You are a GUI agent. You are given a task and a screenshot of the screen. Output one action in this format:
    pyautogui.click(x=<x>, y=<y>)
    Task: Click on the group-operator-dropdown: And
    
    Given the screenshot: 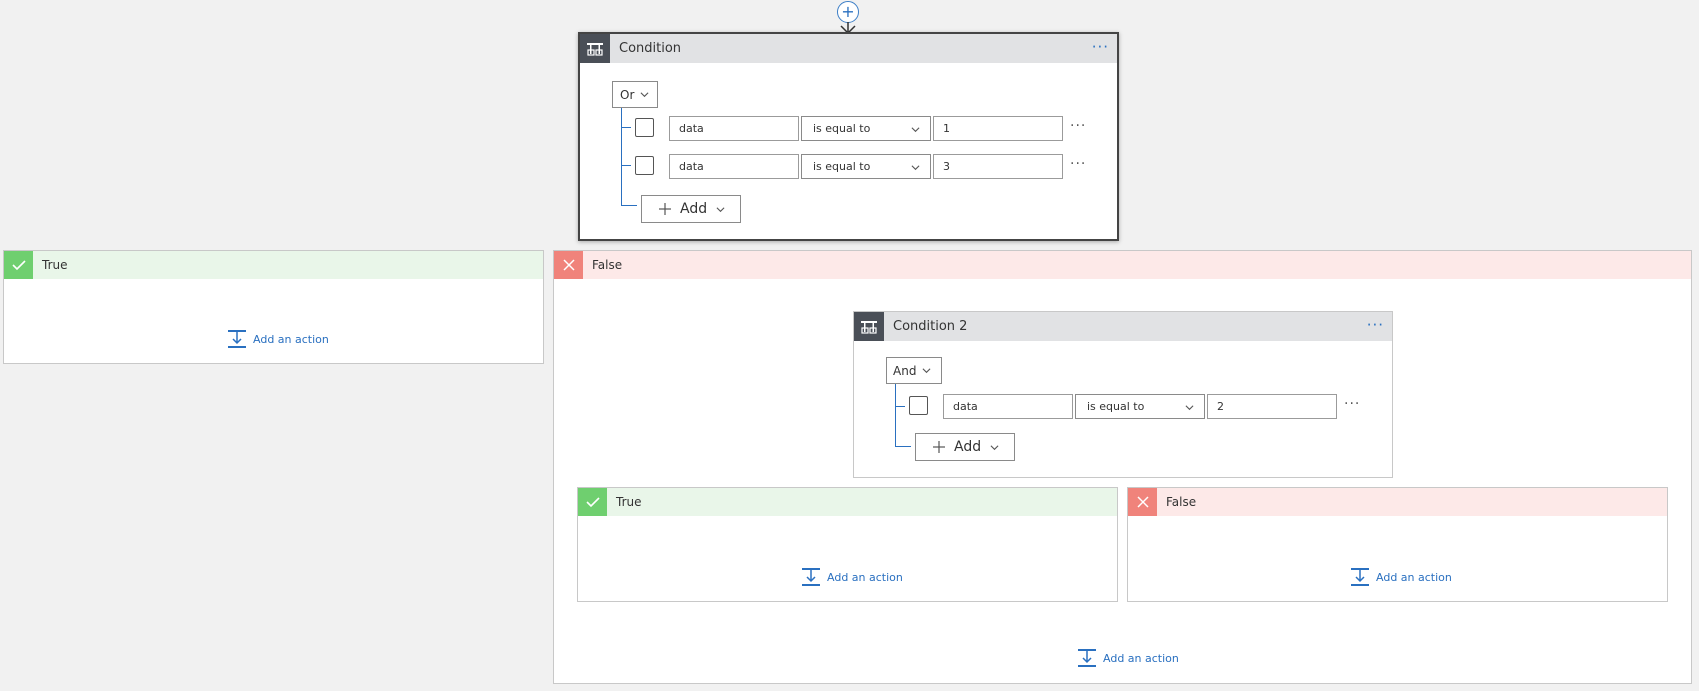 What is the action you would take?
    pyautogui.click(x=914, y=370)
    